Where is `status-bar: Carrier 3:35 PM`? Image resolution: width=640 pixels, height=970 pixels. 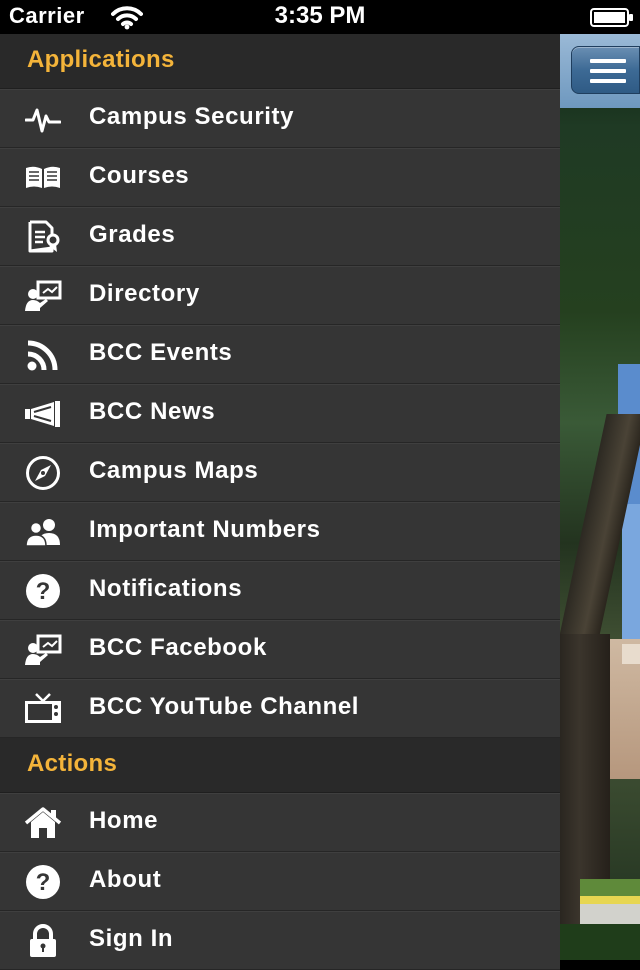
status-bar: Carrier 3:35 PM is located at coordinates (320, 17).